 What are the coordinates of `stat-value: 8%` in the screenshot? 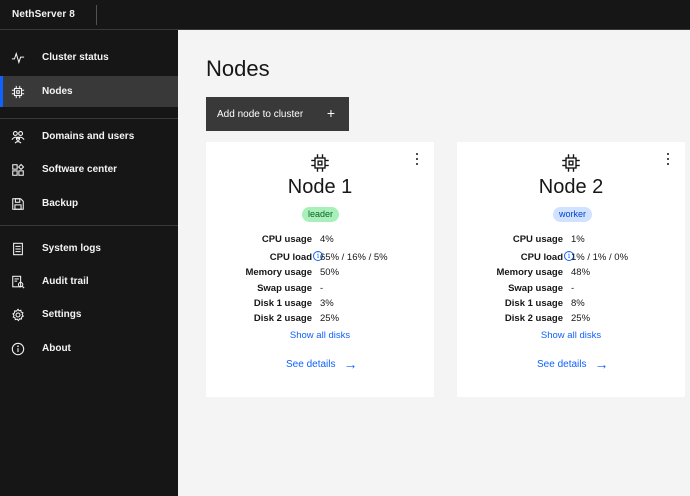 It's located at (578, 303).